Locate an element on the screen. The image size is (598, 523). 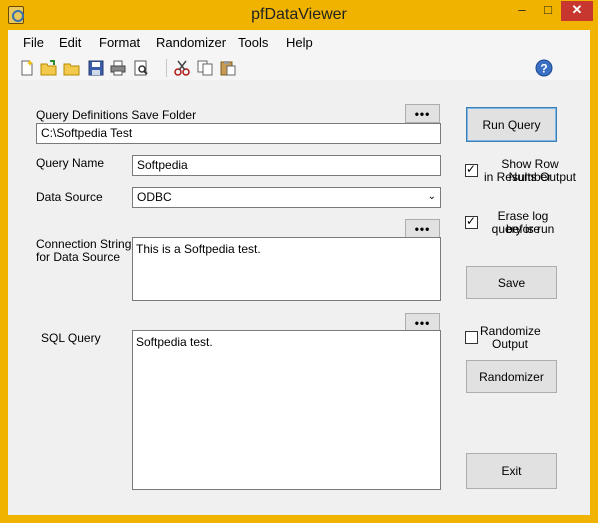
new-icon is located at coordinates (27, 68).